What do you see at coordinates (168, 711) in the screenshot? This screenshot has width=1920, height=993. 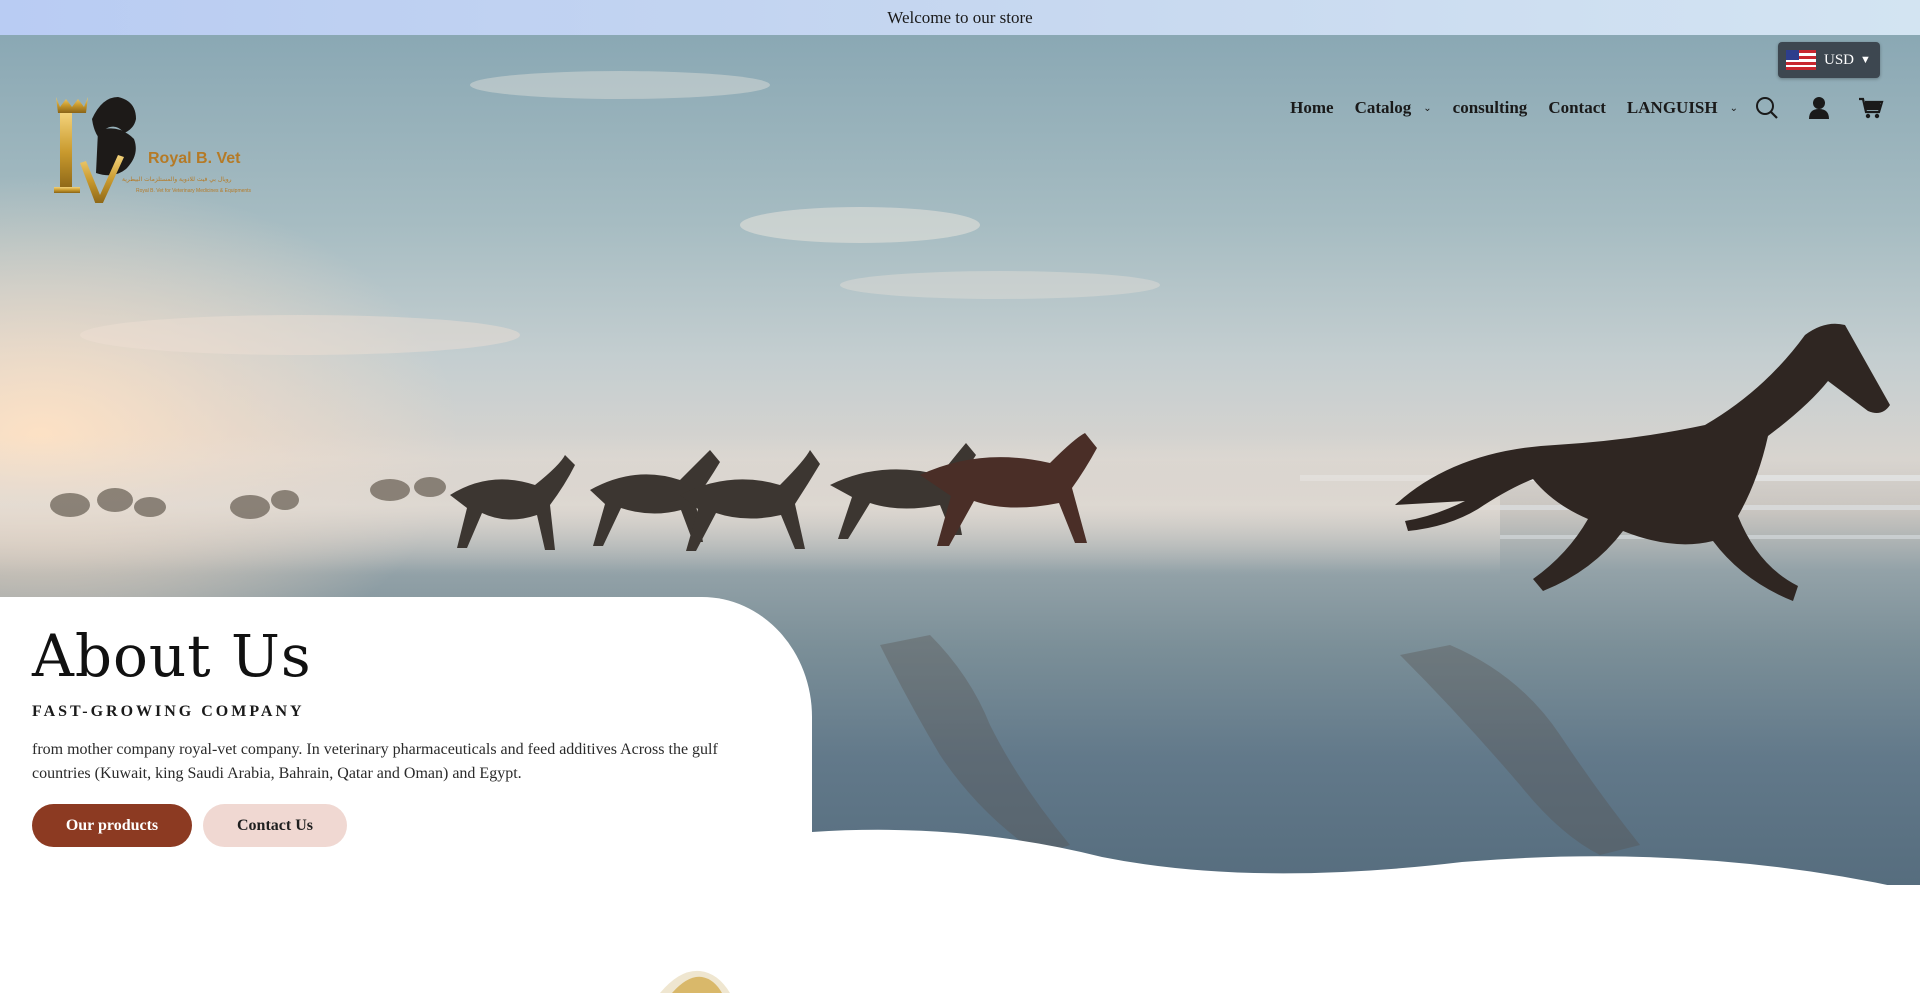 I see `hero-subtitle: FAST-GROWING COMPANY` at bounding box center [168, 711].